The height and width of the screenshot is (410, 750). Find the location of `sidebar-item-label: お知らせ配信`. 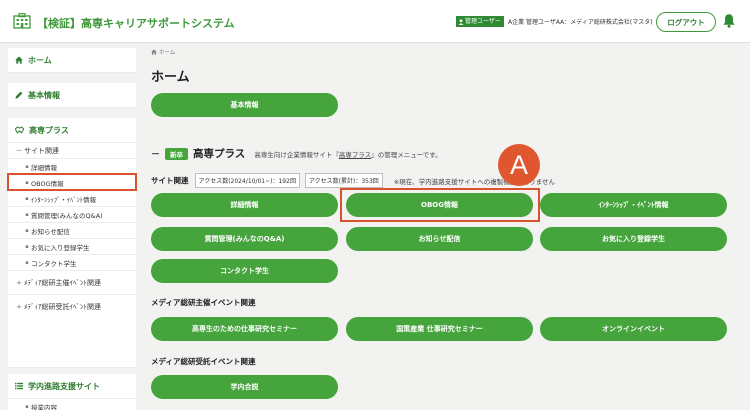

sidebar-item-label: お知らせ配信 is located at coordinates (50, 231).